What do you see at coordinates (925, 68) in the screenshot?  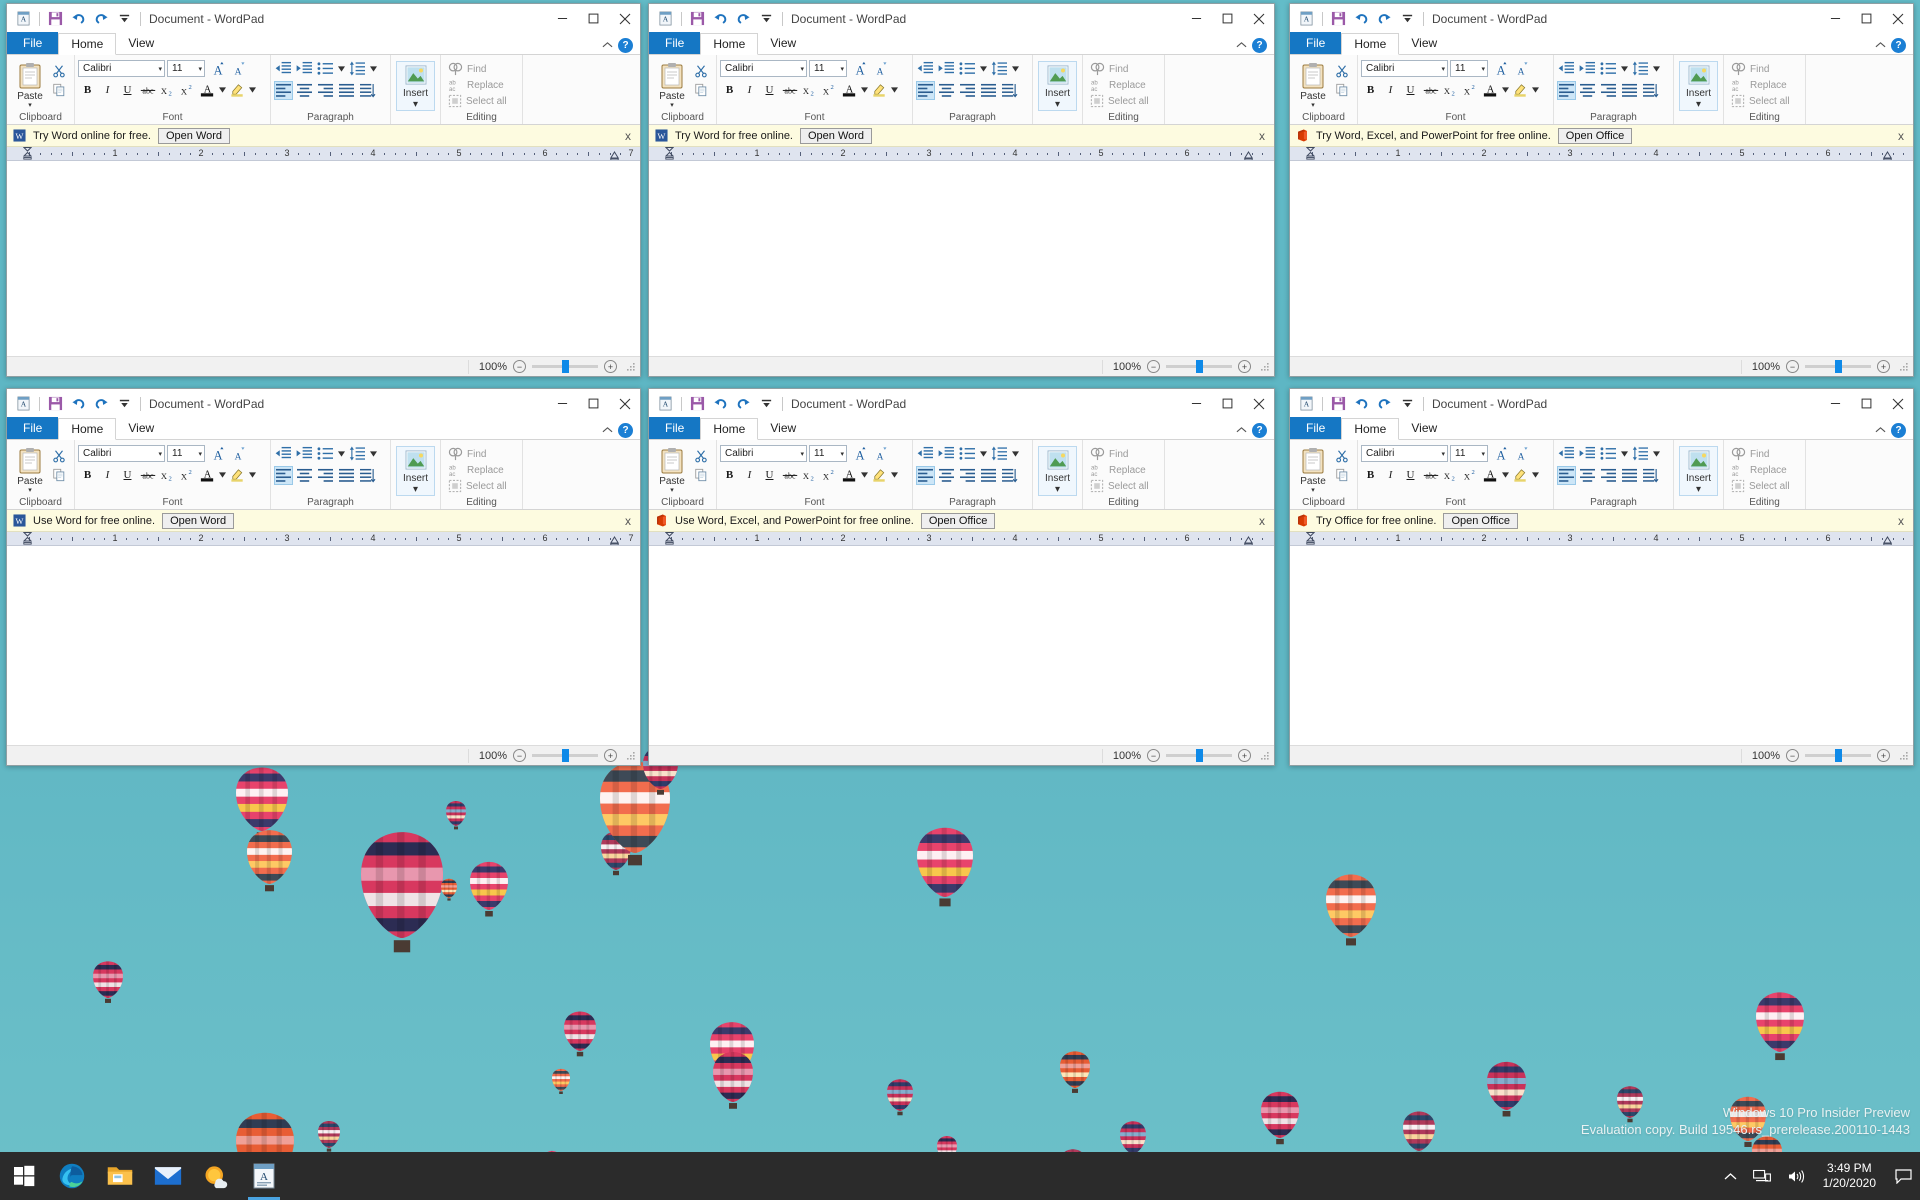 I see `decrease-indent-button` at bounding box center [925, 68].